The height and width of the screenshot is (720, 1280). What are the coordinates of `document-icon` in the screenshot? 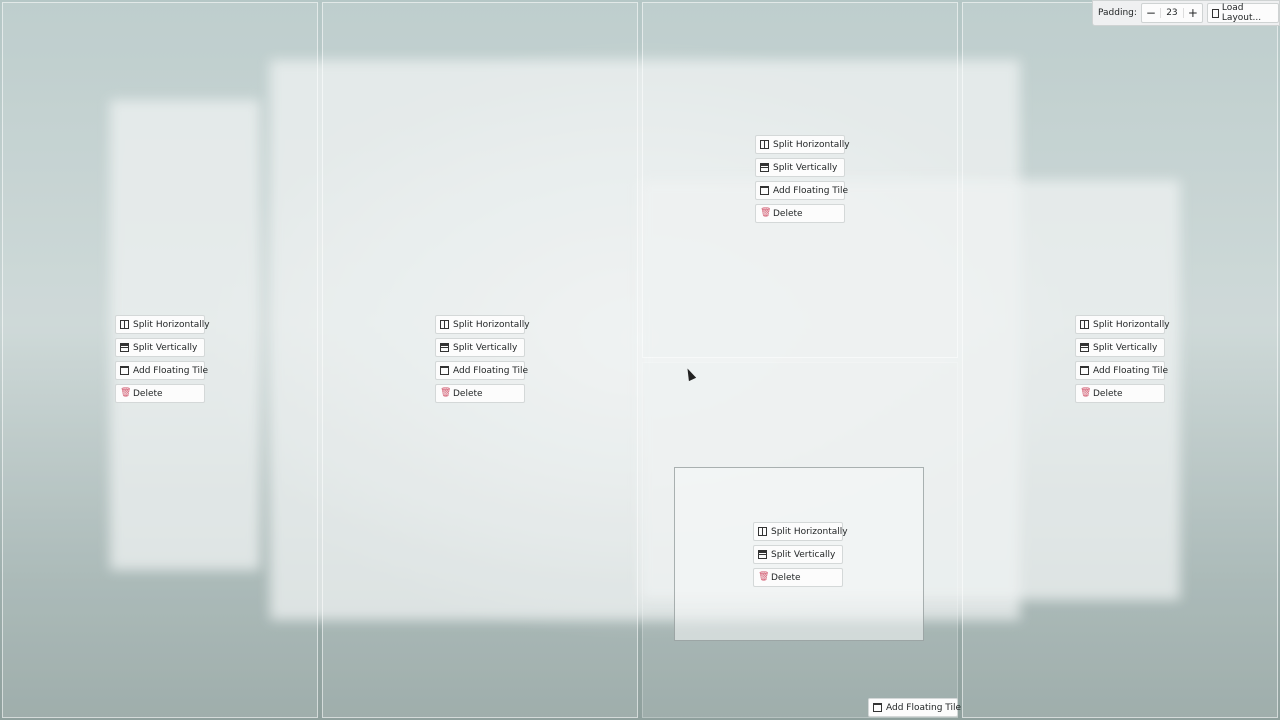 It's located at (1215, 13).